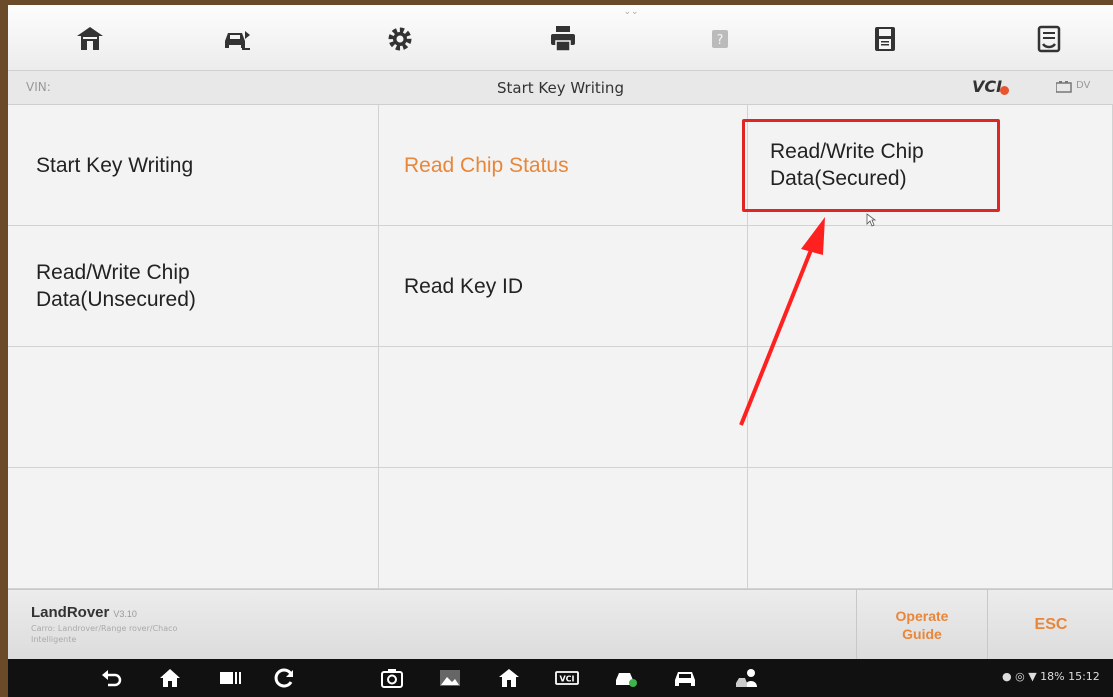 Image resolution: width=1113 pixels, height=697 pixels. I want to click on back-button, so click(112, 678).